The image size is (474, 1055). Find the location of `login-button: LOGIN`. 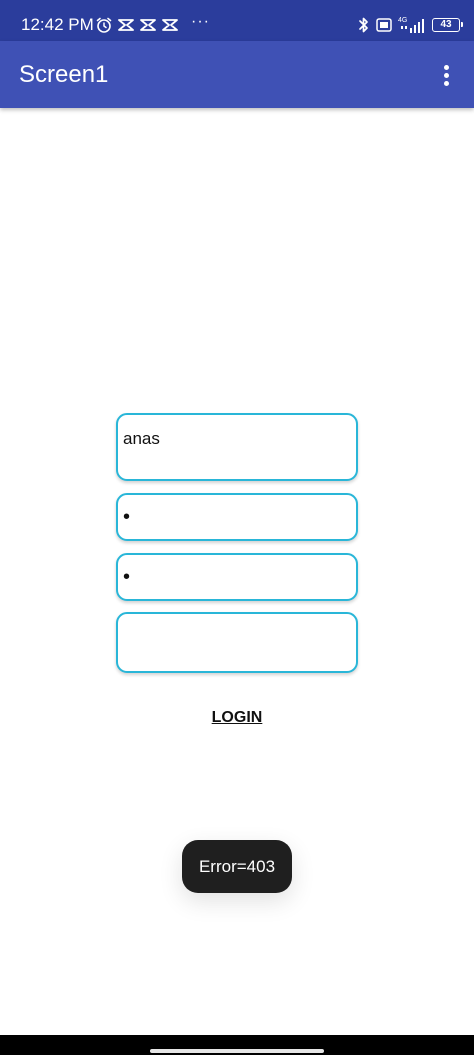

login-button: LOGIN is located at coordinates (237, 718).